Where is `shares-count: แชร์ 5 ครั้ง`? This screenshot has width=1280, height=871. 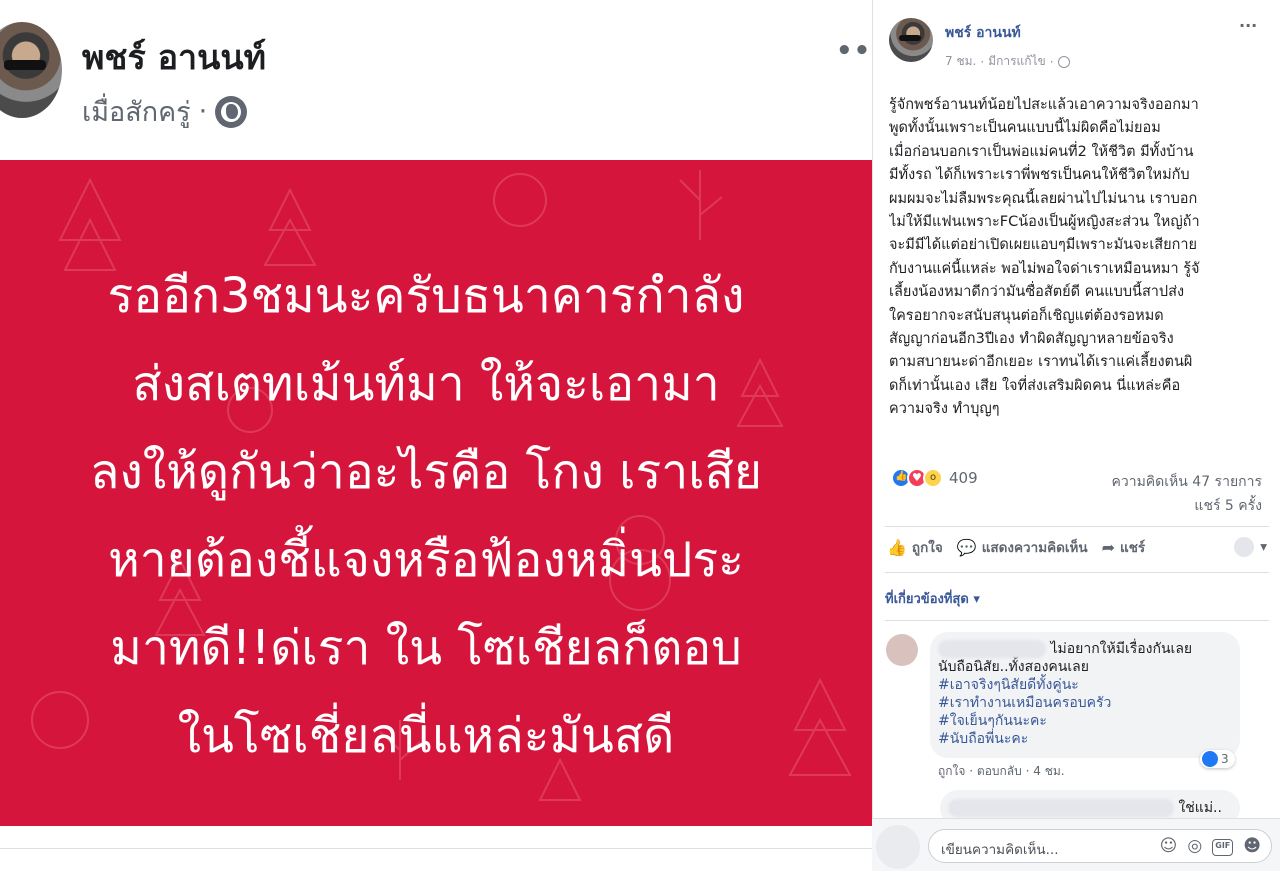
shares-count: แชร์ 5 ครั้ง is located at coordinates (1186, 506).